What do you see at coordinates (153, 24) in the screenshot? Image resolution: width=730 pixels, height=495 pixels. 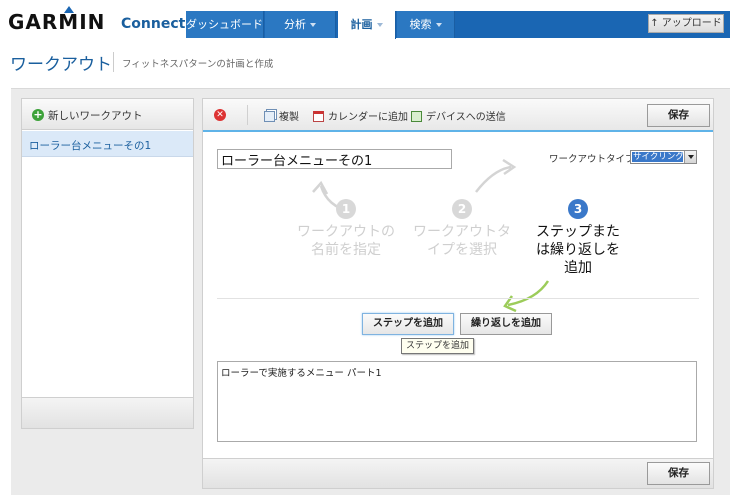 I see `brand-product: Connect` at bounding box center [153, 24].